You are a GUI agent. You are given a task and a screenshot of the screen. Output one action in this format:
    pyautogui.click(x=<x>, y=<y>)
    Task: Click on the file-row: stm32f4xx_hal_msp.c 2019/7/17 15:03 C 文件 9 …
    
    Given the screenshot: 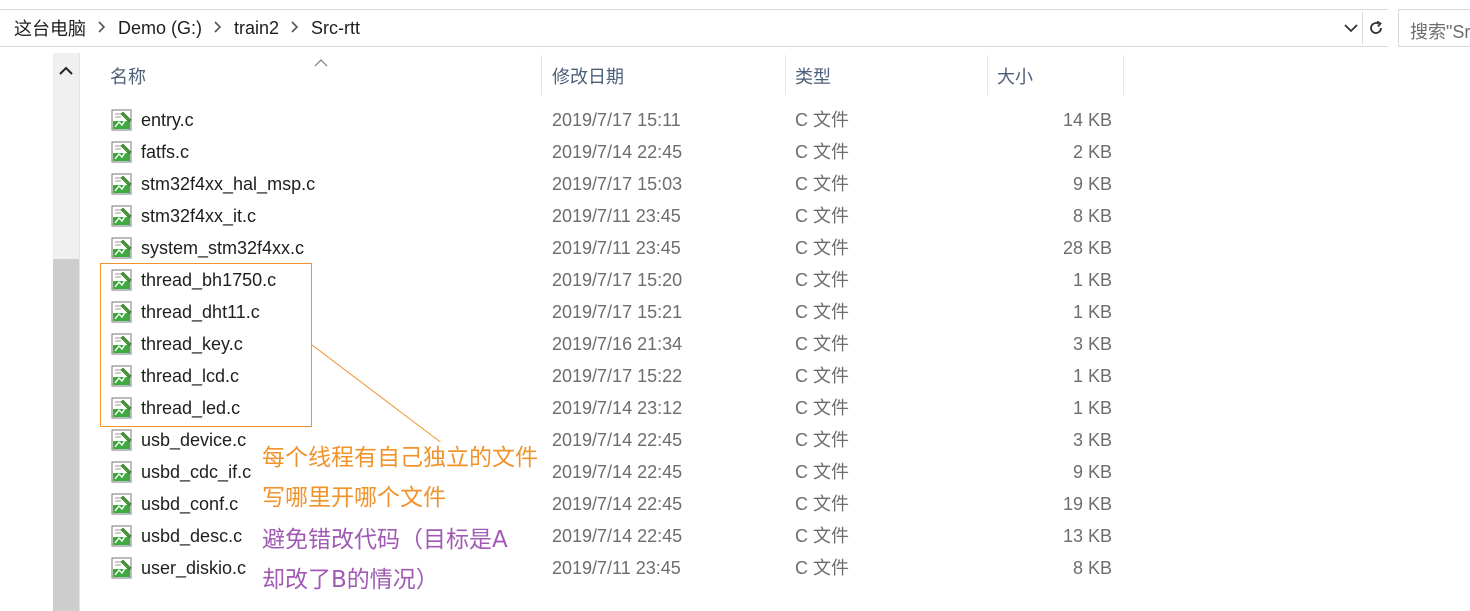 What is the action you would take?
    pyautogui.click(x=613, y=184)
    